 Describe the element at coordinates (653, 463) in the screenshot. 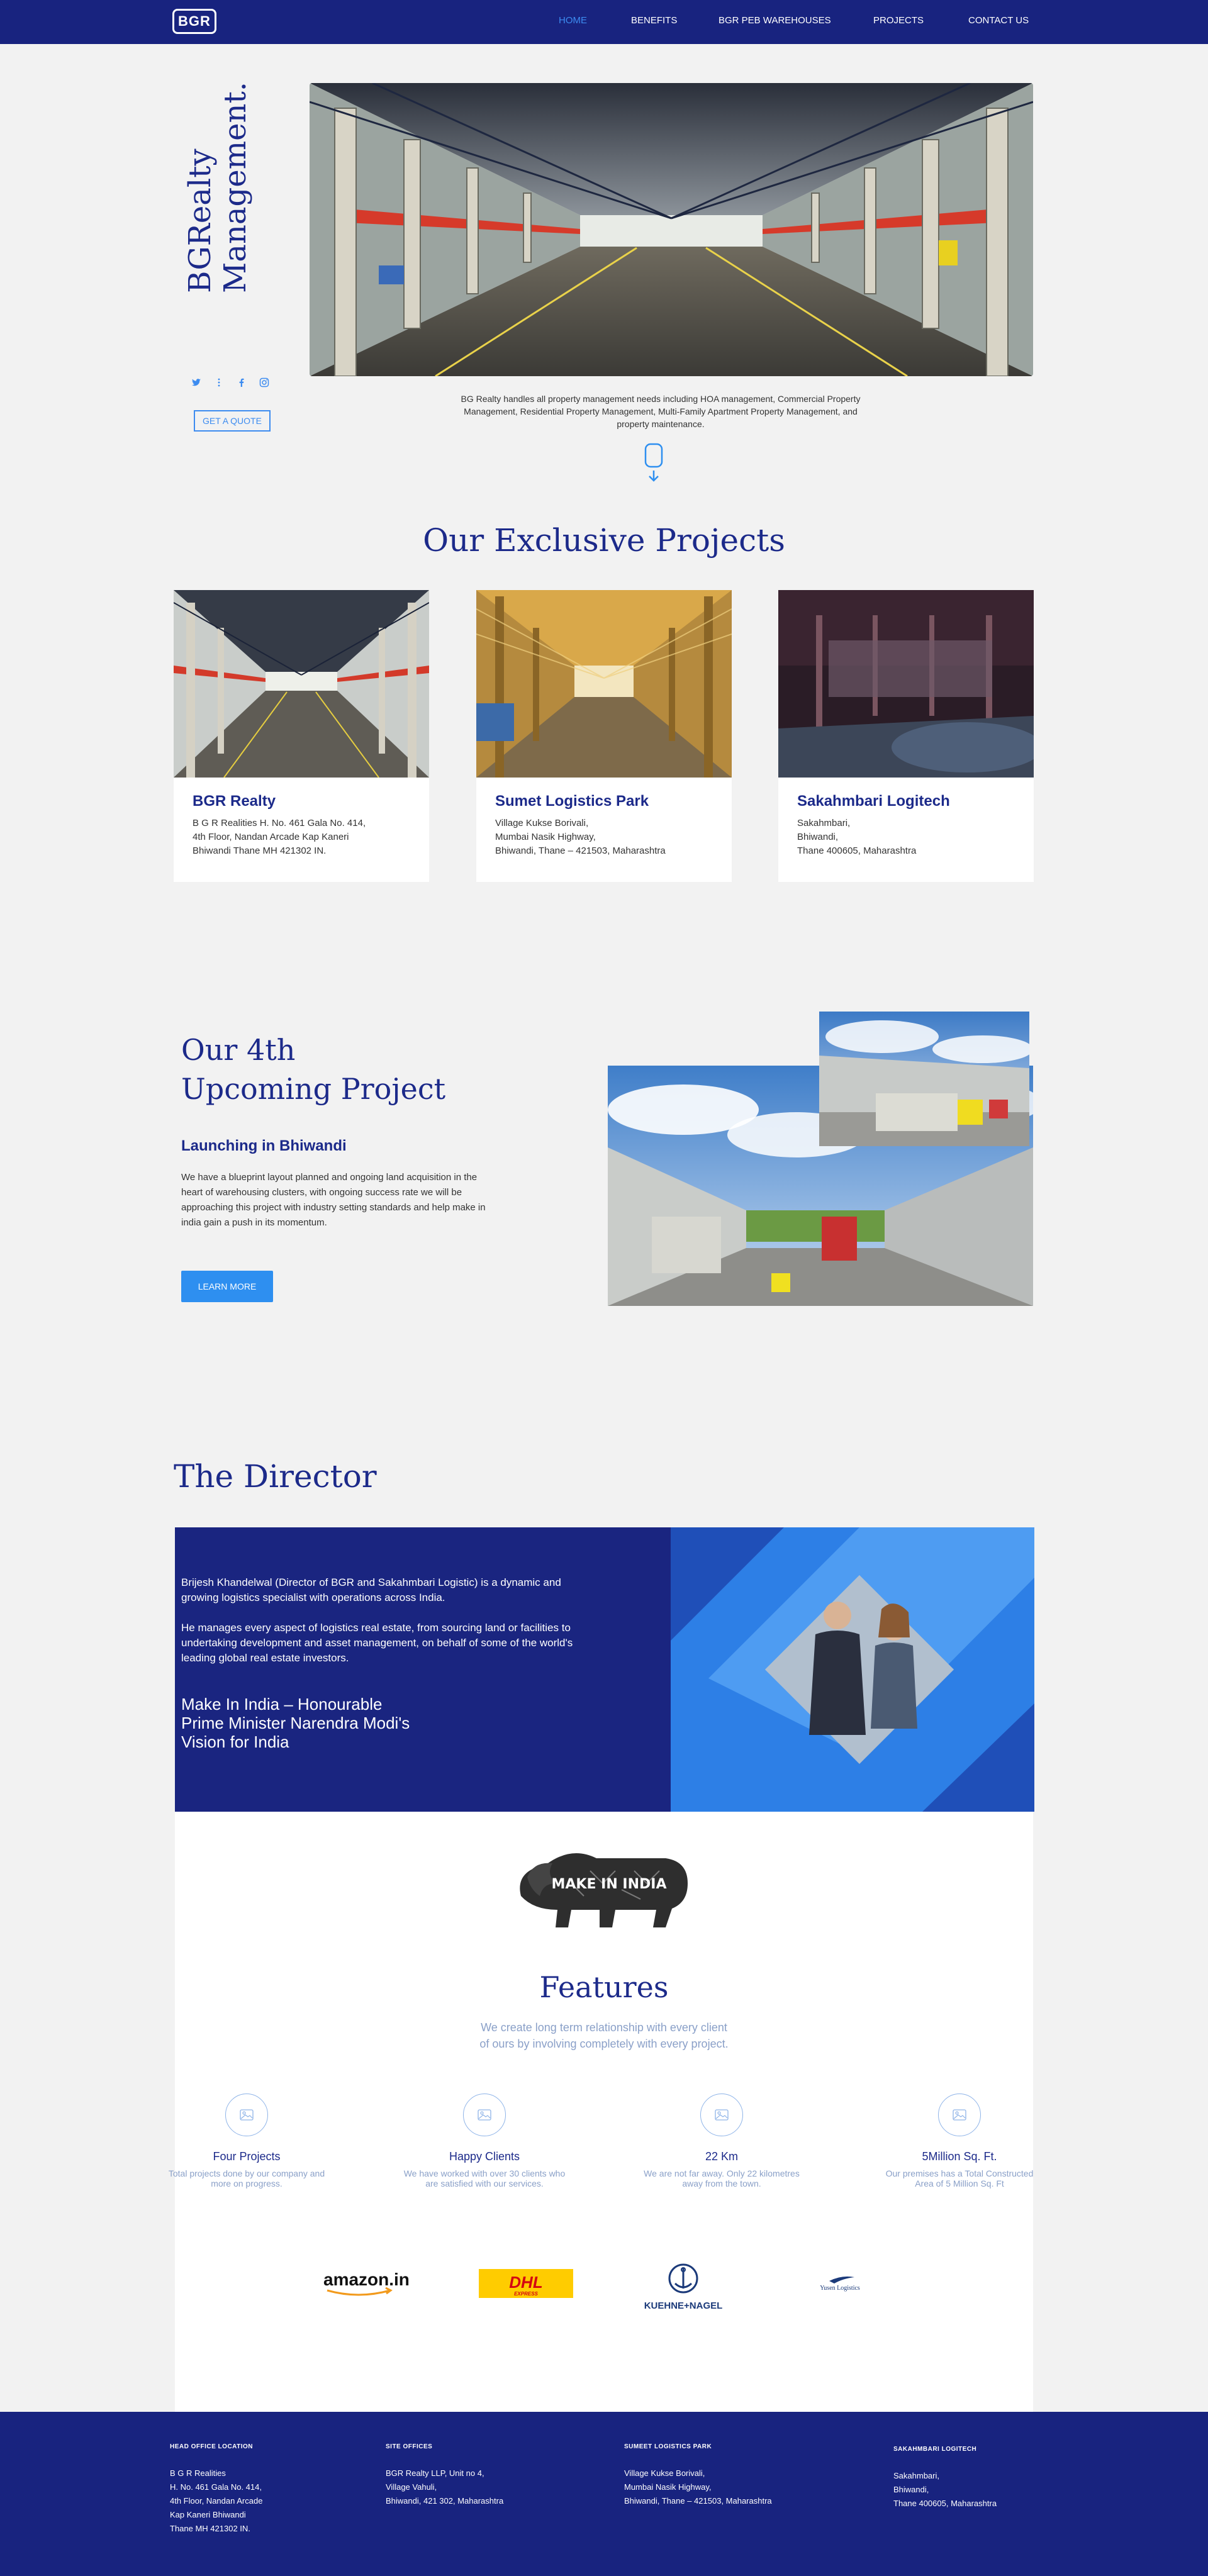

I see `scroll-down-icon` at that location.